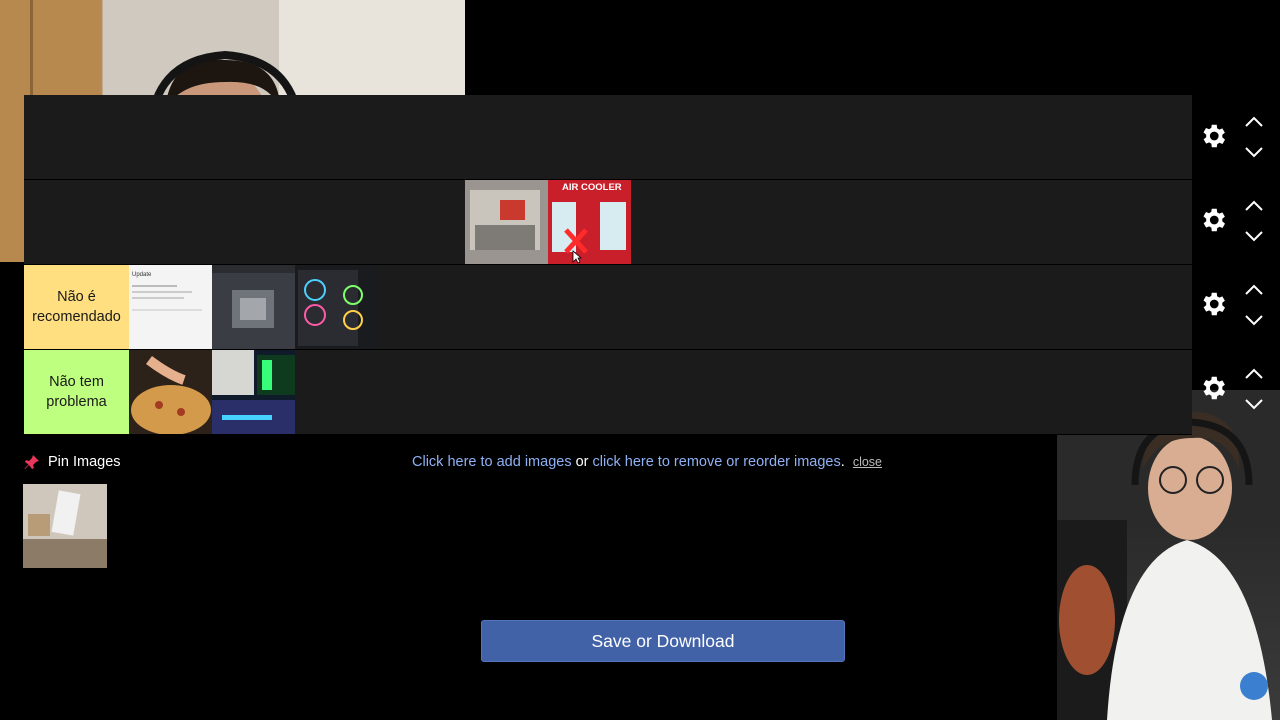 The width and height of the screenshot is (1280, 720). Describe the element at coordinates (142, 275) in the screenshot. I see `thumb-text: Update` at that location.